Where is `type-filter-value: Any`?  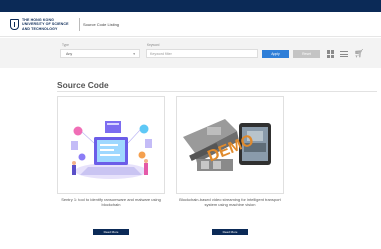 type-filter-value: Any is located at coordinates (69, 54).